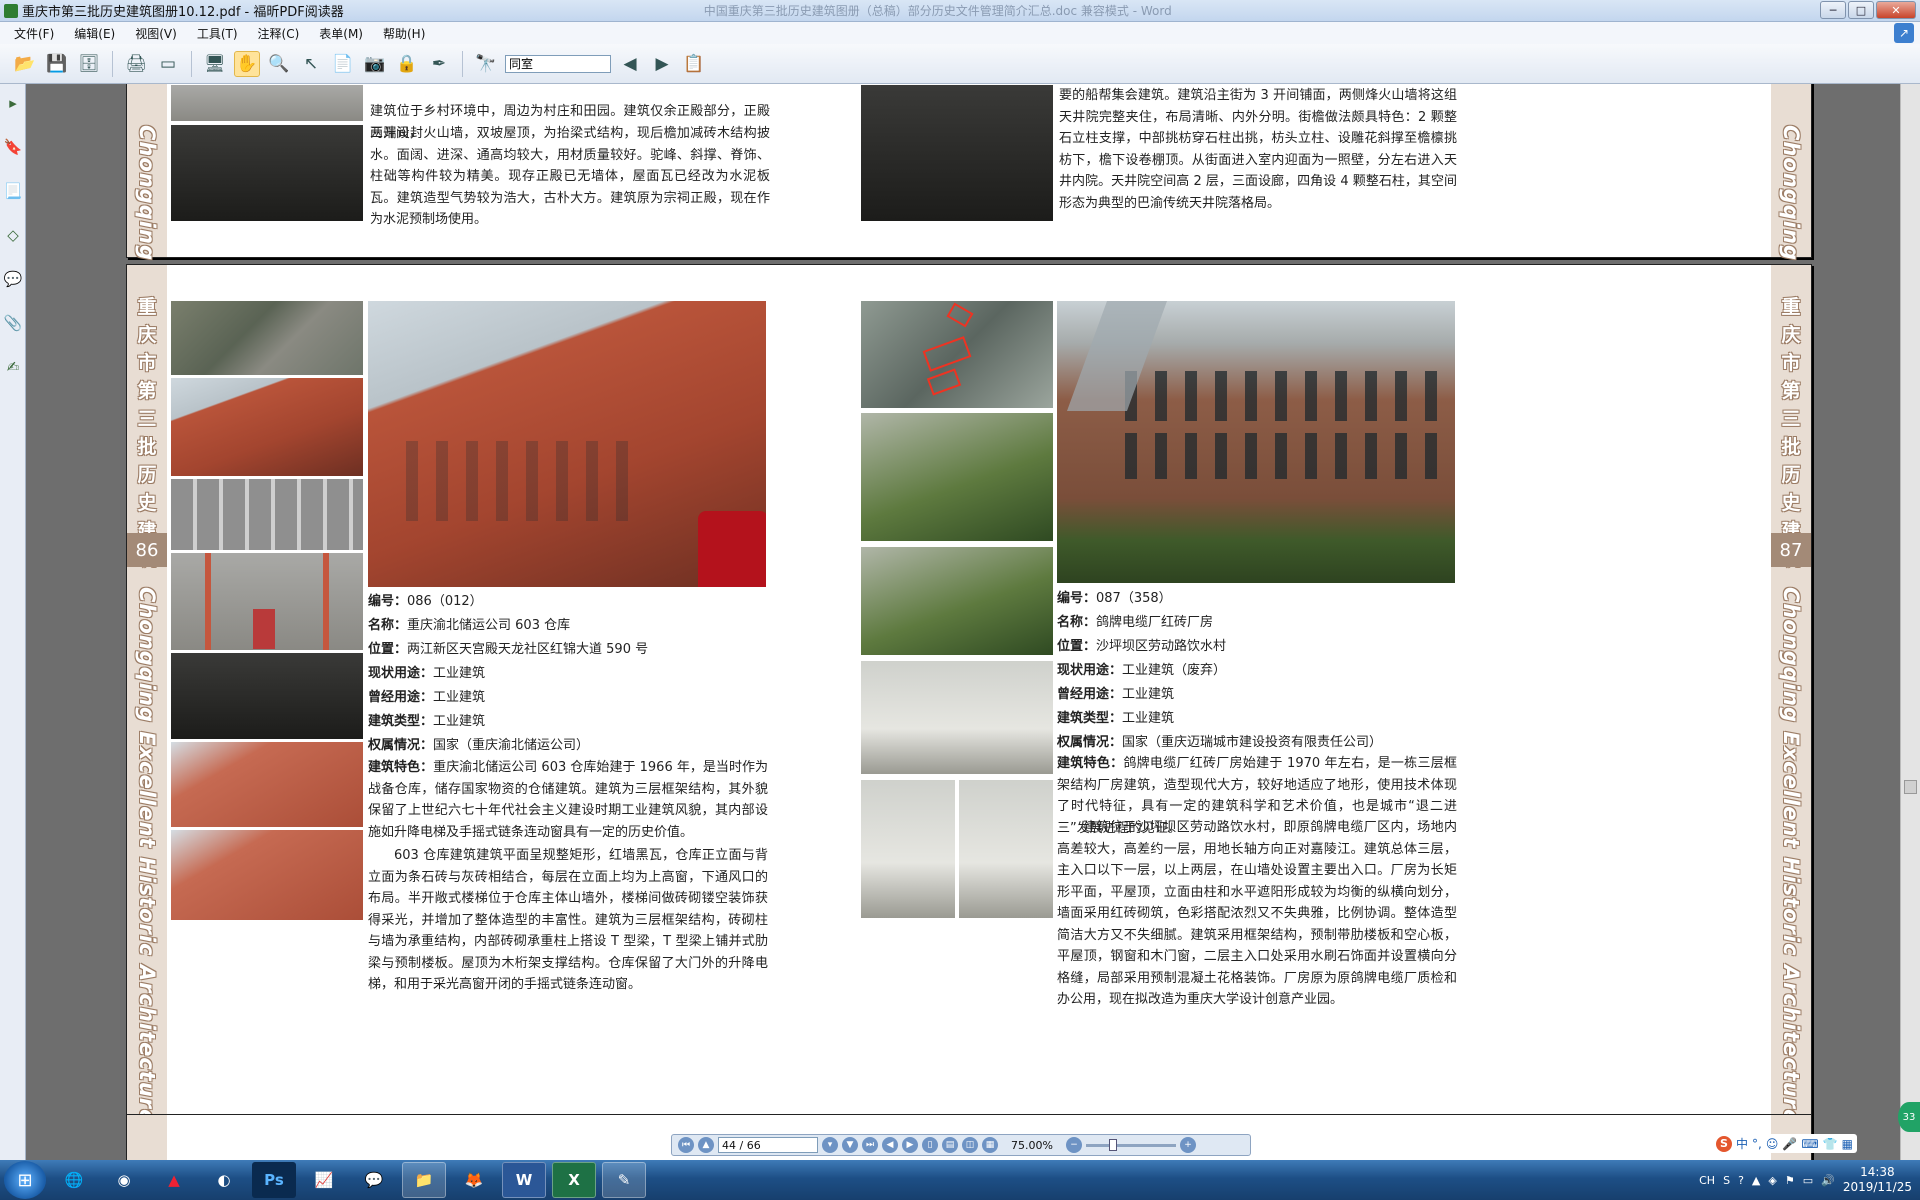  What do you see at coordinates (274, 1180) in the screenshot?
I see `taskbar-photoshop-icon: Ps` at bounding box center [274, 1180].